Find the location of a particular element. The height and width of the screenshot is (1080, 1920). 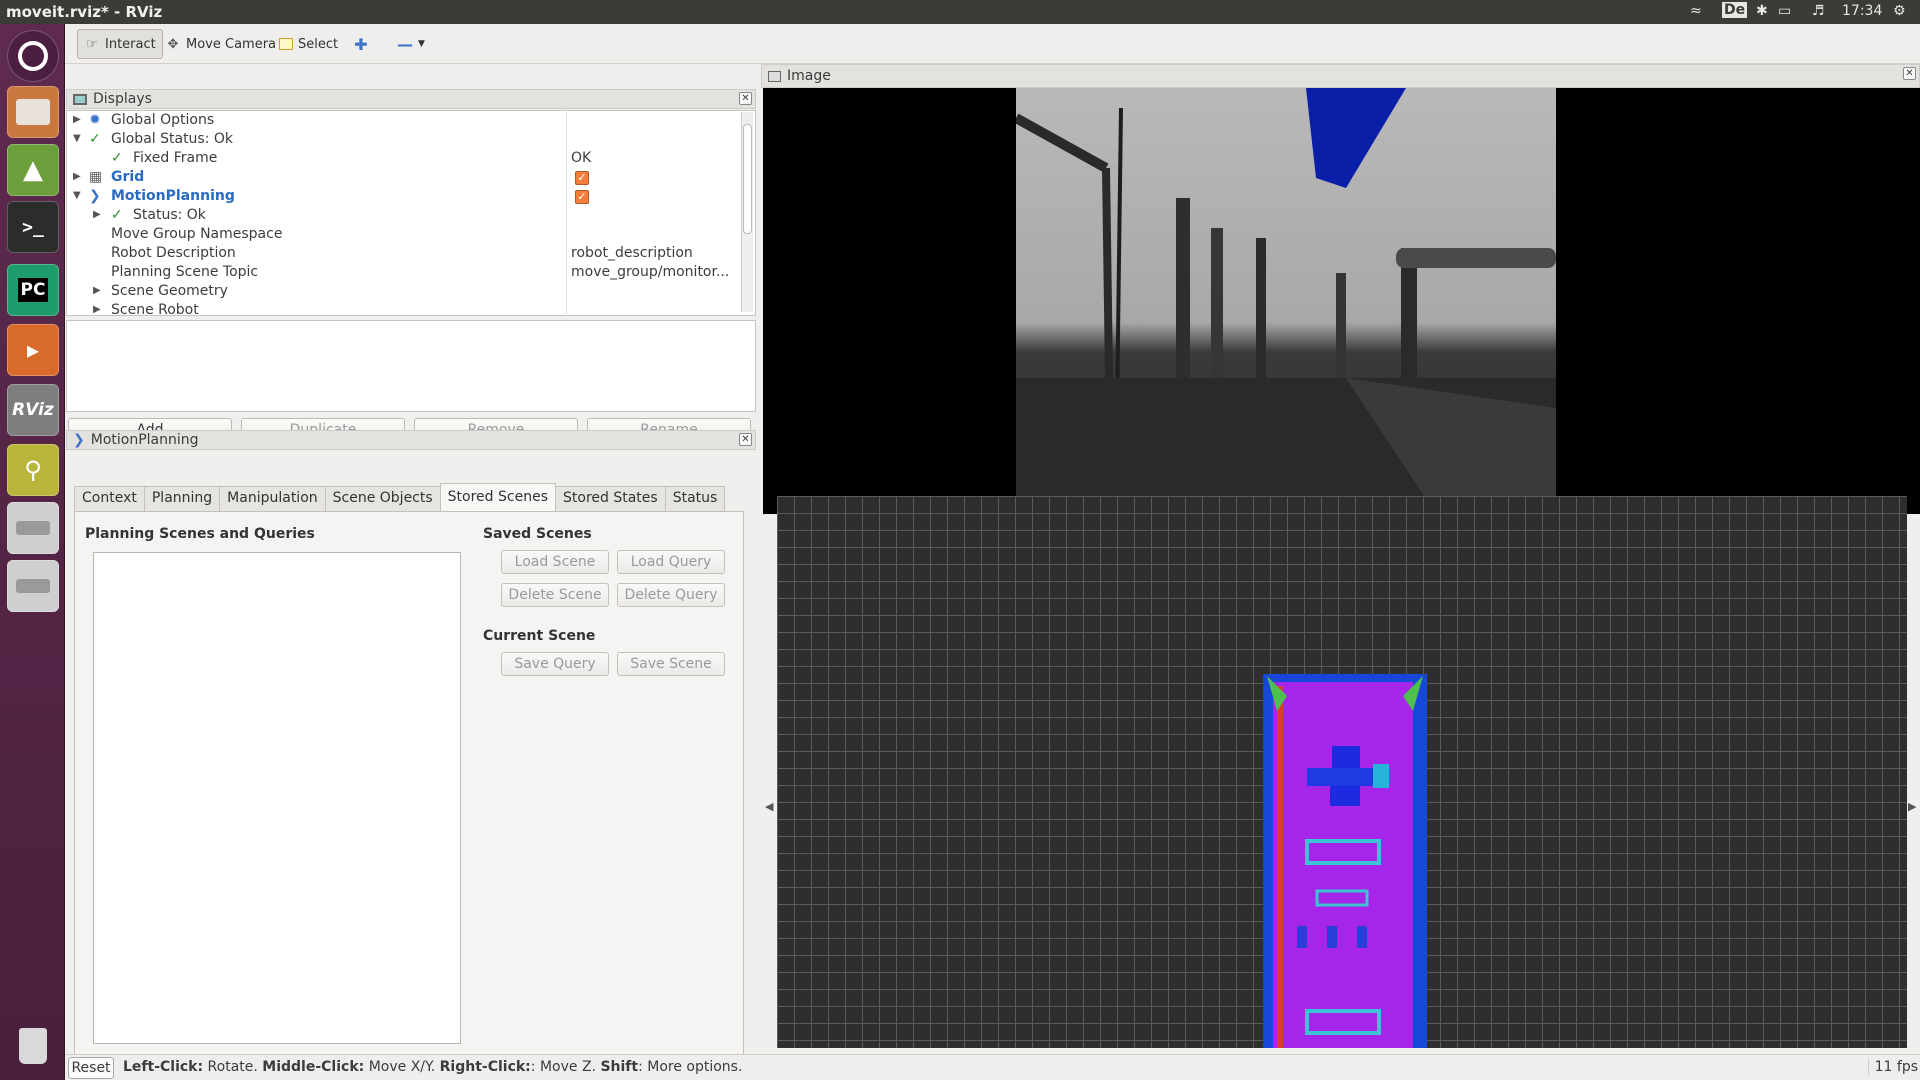

tree-row-global-status: ▼ ✓ Global Status: Ok is located at coordinates (411, 140).